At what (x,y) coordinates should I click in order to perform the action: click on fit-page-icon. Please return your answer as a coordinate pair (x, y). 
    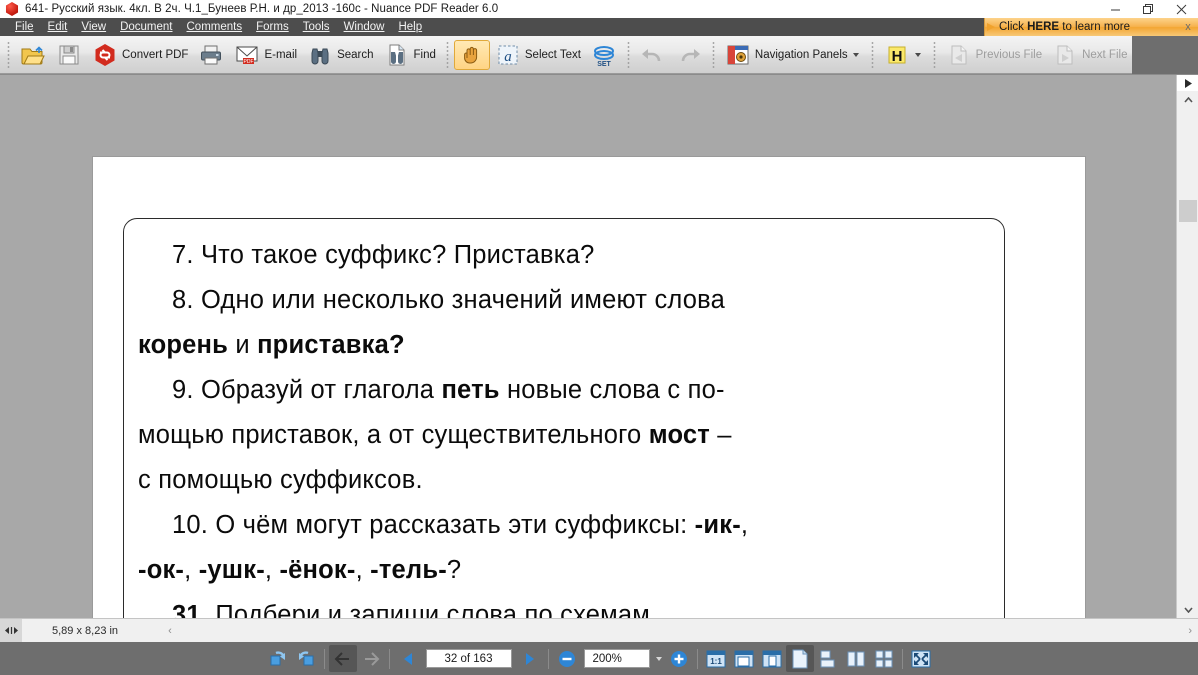
    Looking at the image, I should click on (771, 658).